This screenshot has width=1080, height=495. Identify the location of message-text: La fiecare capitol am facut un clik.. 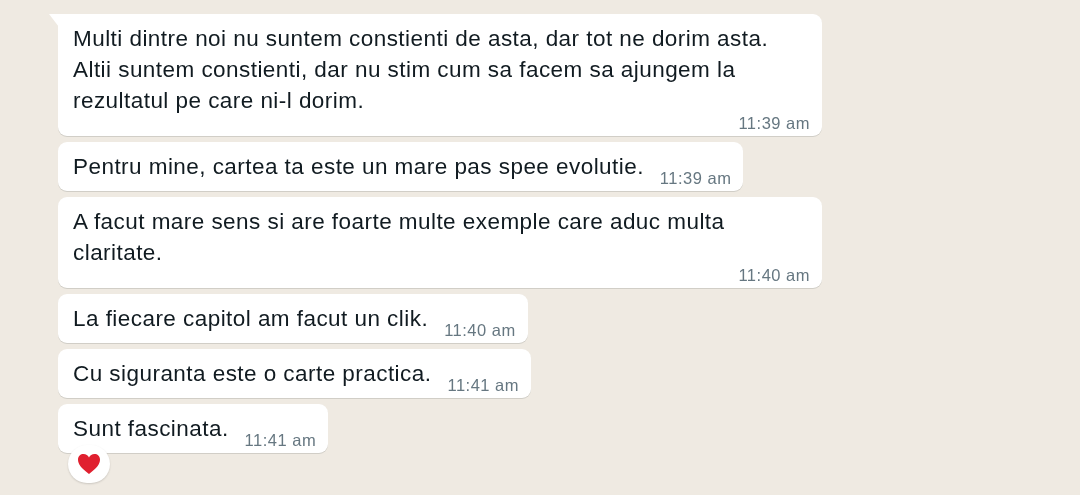
(251, 319).